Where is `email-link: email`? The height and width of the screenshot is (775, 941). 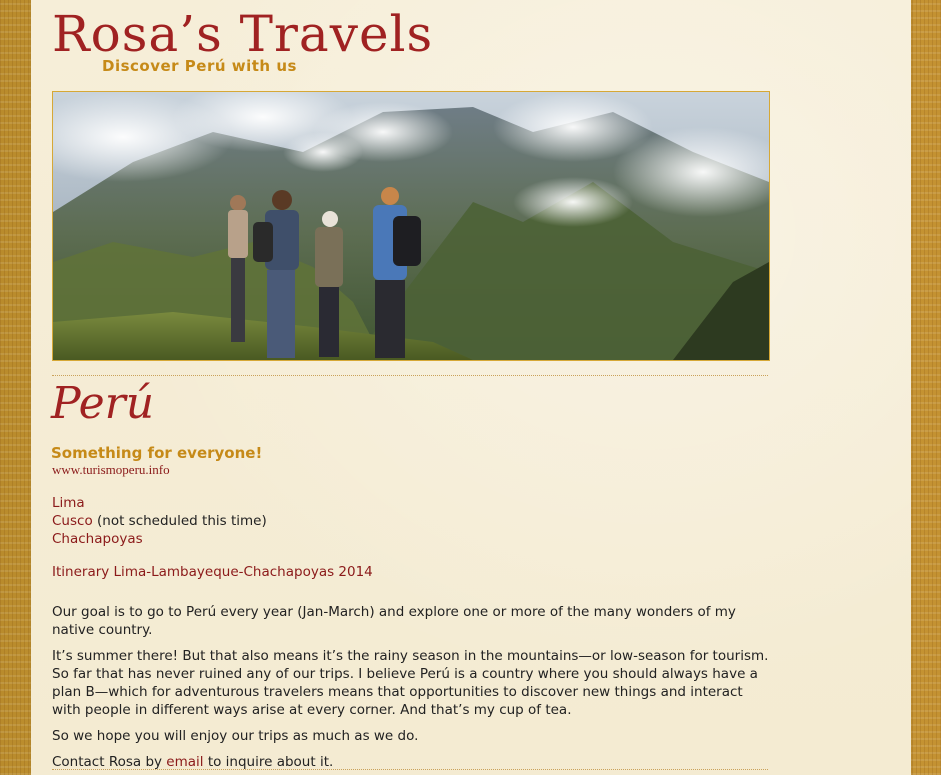 email-link: email is located at coordinates (184, 762).